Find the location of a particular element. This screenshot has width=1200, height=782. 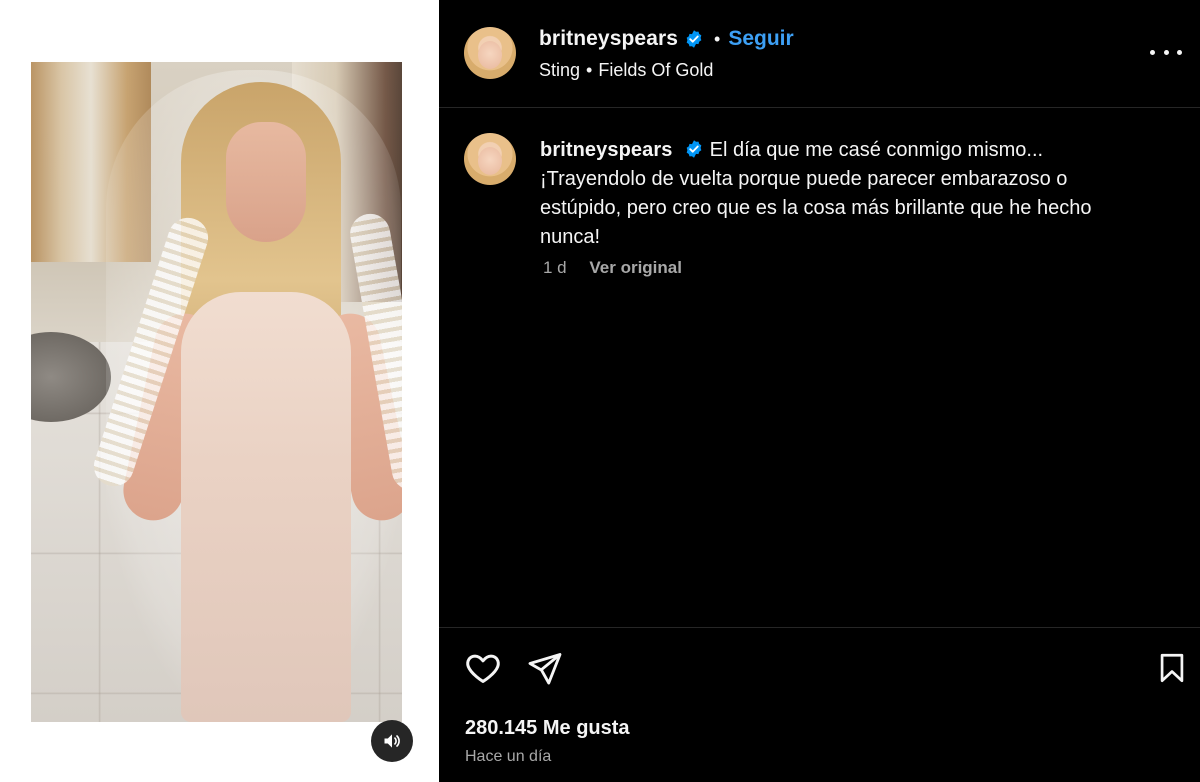

username-link: britneyspears is located at coordinates (608, 39).